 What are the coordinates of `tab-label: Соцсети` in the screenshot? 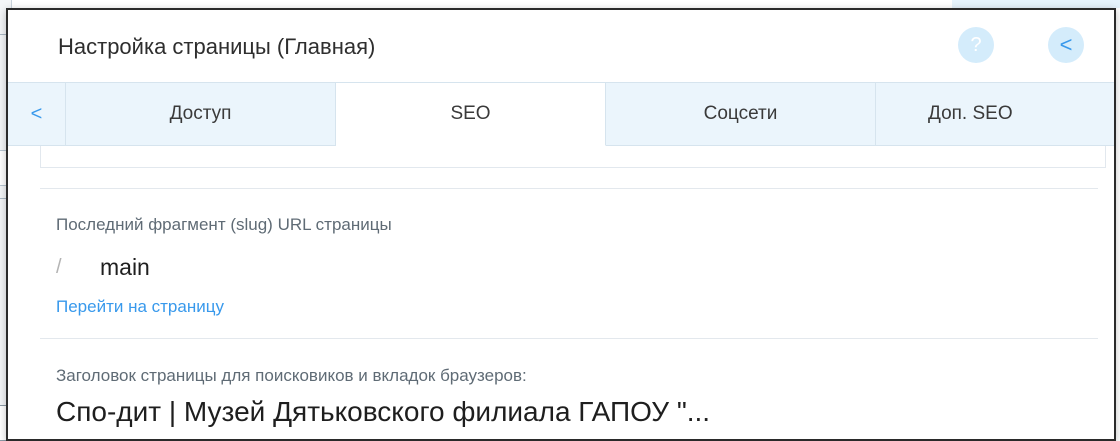 It's located at (740, 113).